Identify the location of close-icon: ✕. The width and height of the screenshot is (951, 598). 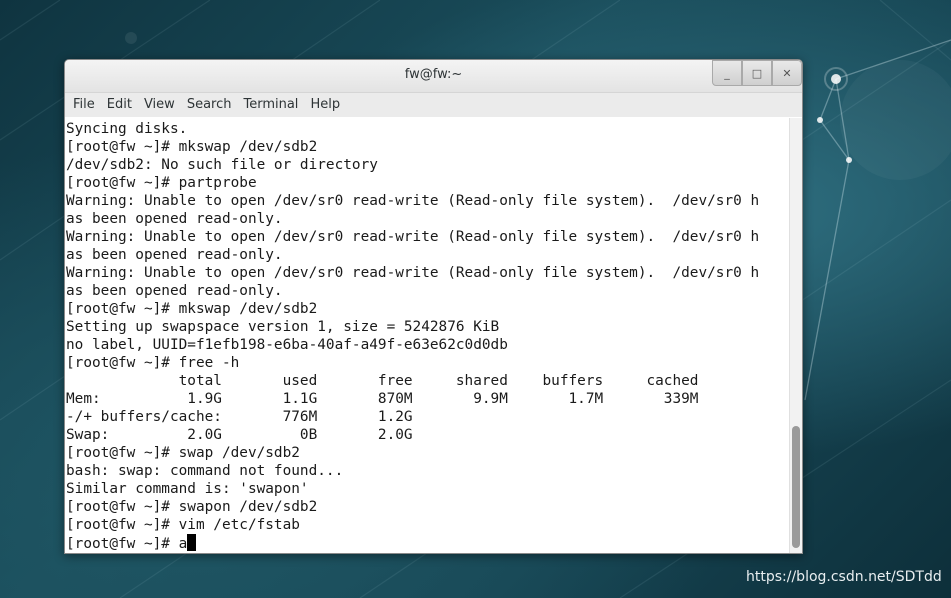
(787, 73).